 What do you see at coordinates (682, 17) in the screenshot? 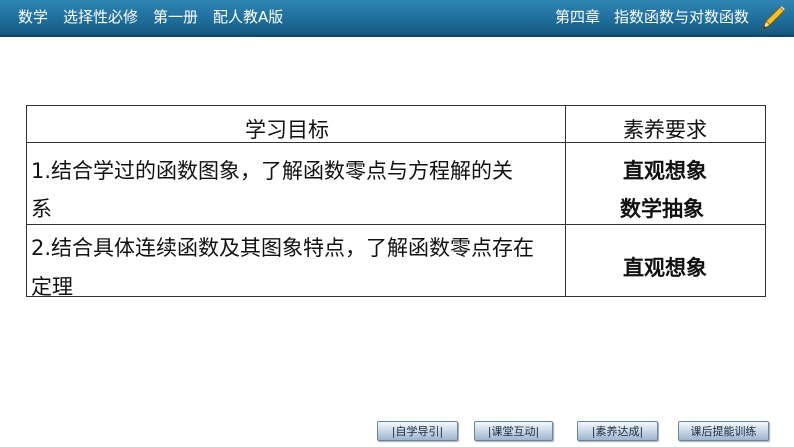
I see `chapter-title: 指数函数与对数函数` at bounding box center [682, 17].